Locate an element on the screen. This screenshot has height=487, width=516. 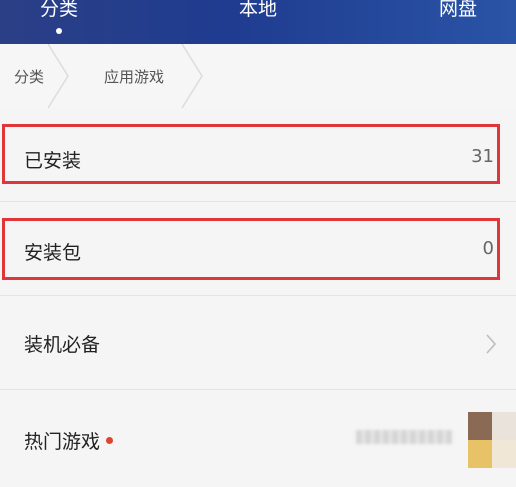
blurred-preview-text is located at coordinates (404, 437).